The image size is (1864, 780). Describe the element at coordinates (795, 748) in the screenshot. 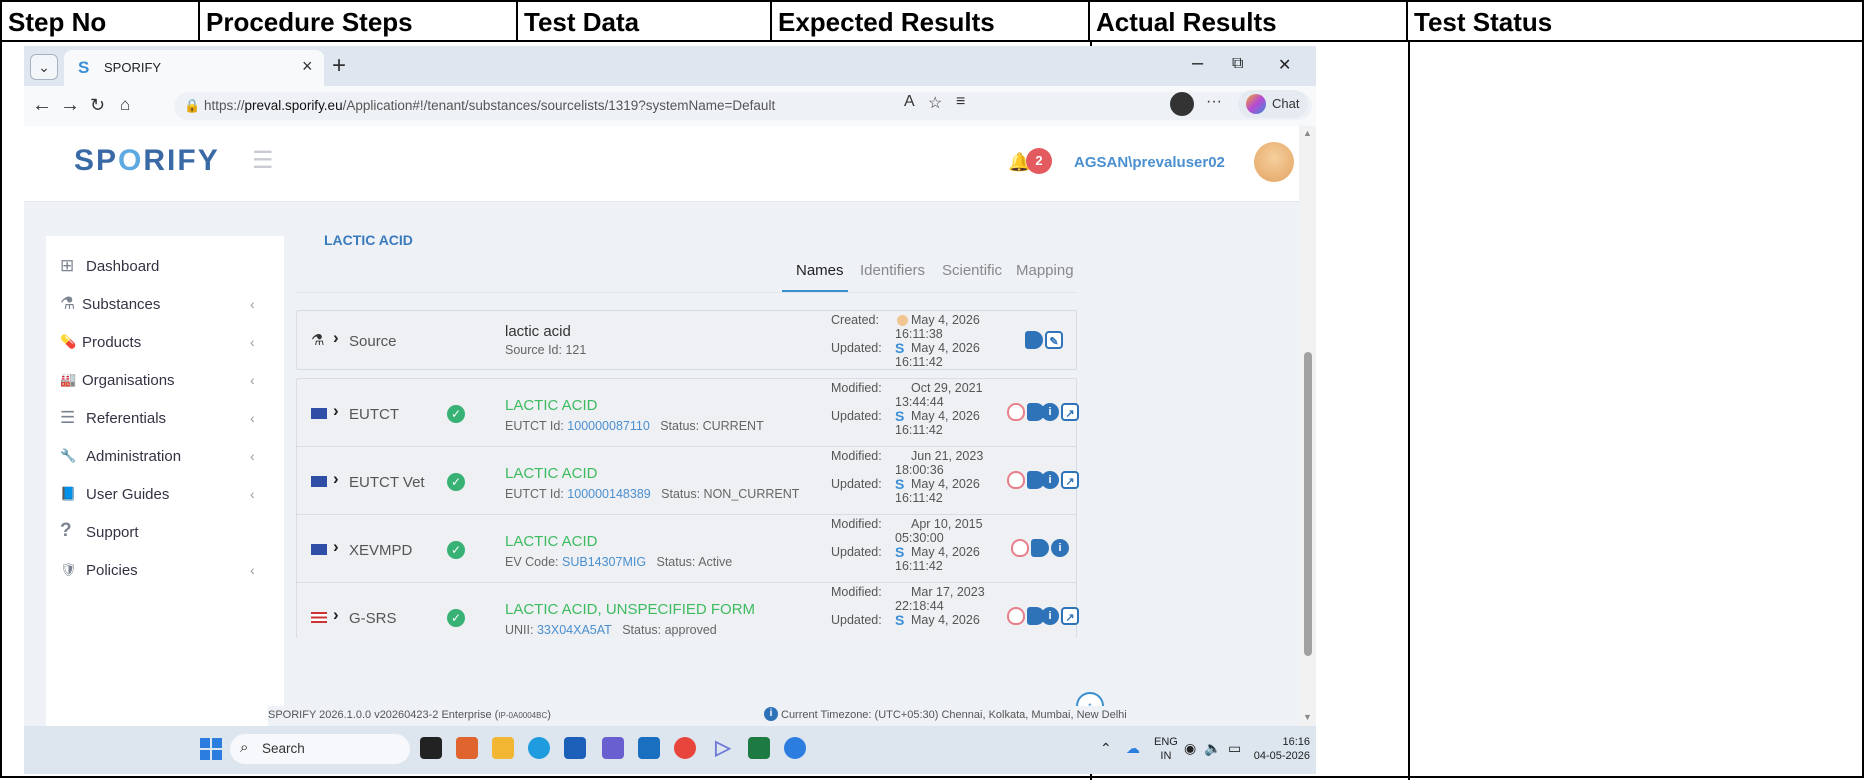

I see `cloud-app-icon` at that location.